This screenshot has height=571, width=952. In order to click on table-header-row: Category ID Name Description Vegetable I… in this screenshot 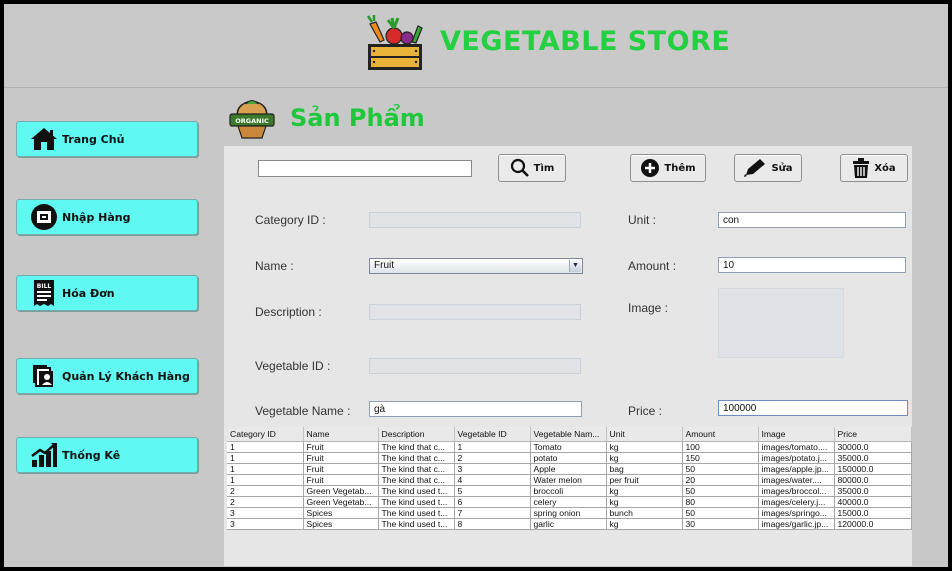, I will do `click(569, 434)`.